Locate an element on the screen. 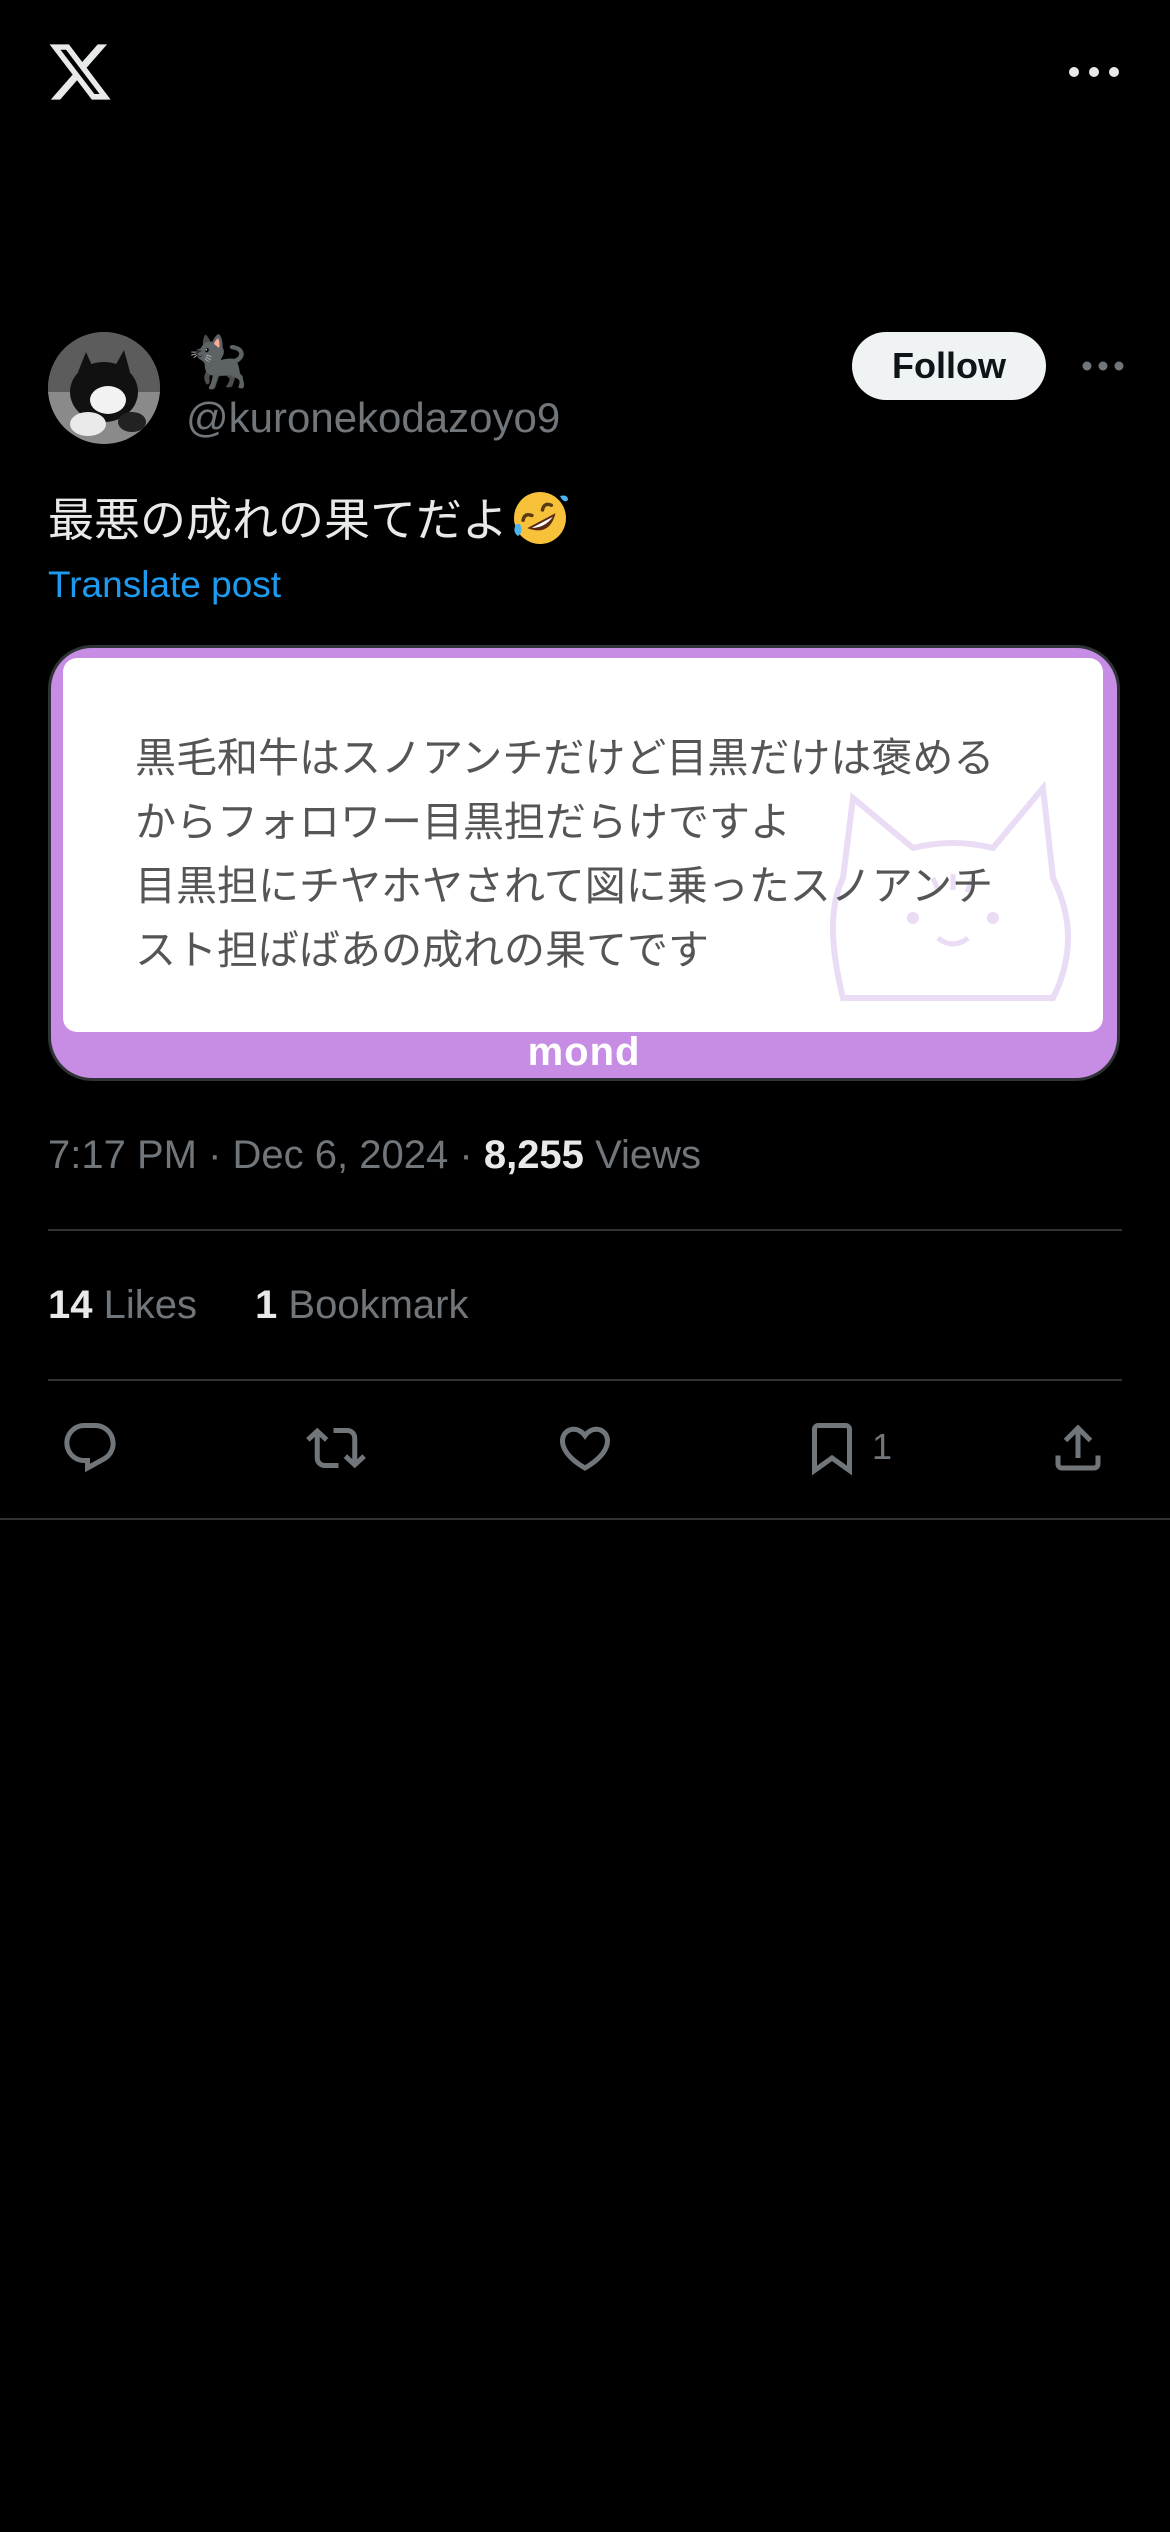 The image size is (1170, 2532). likes-stat: 14 Likes is located at coordinates (122, 1305).